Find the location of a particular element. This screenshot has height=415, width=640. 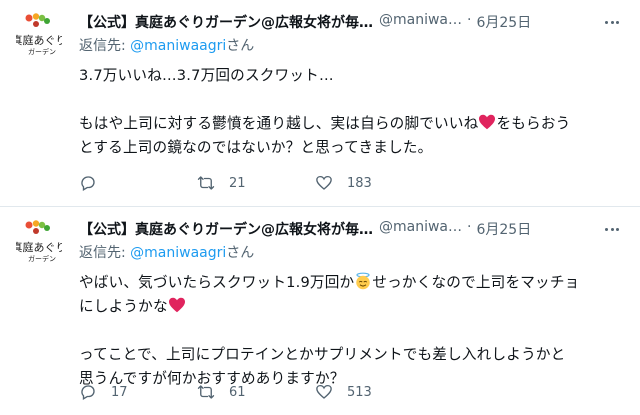

like-count: 183 is located at coordinates (359, 183).